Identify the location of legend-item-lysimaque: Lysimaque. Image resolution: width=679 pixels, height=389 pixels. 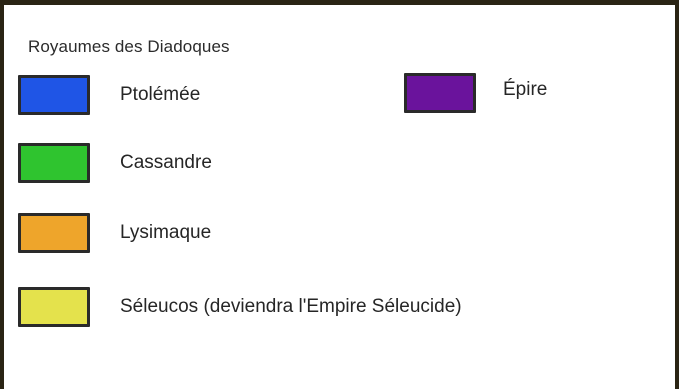
(114, 233).